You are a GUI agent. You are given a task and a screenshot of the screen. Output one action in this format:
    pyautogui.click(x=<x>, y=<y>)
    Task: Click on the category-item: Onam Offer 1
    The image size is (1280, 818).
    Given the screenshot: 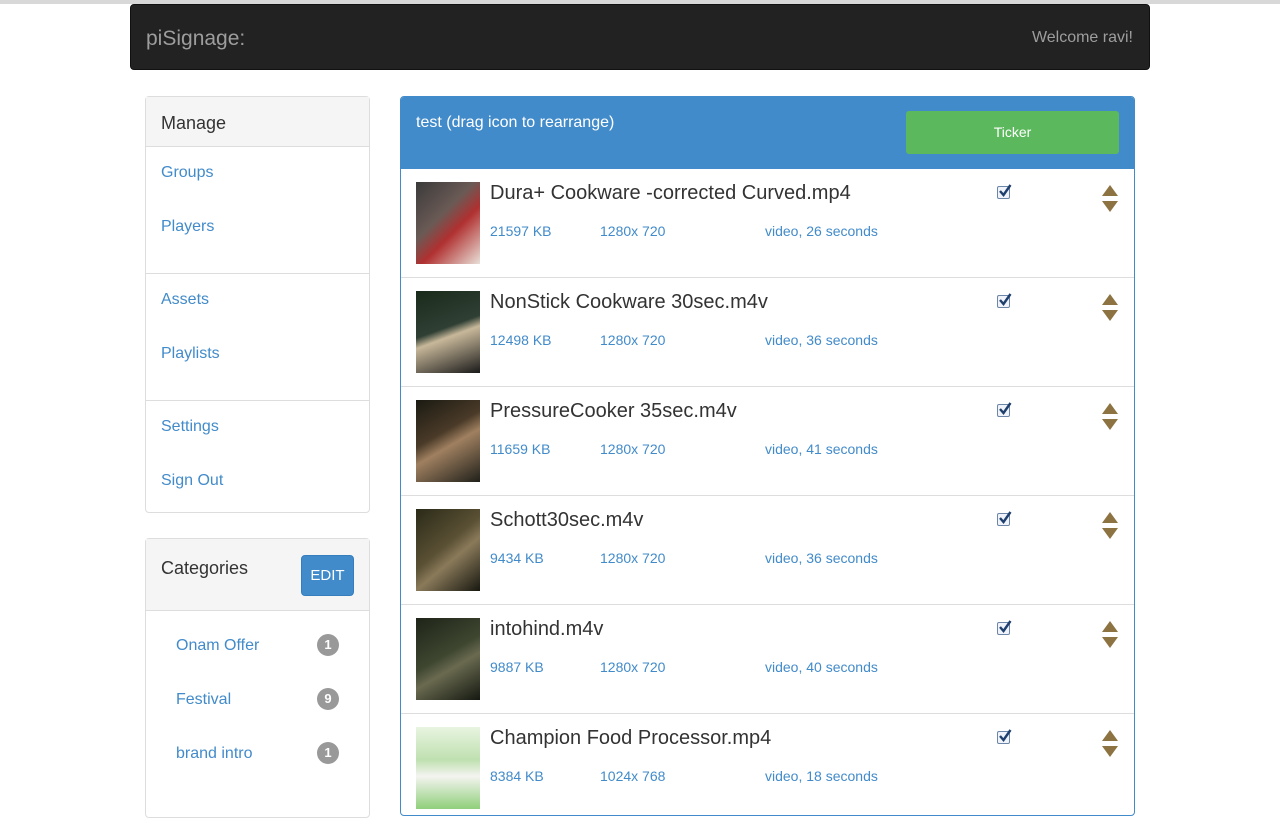 What is the action you would take?
    pyautogui.click(x=257, y=656)
    